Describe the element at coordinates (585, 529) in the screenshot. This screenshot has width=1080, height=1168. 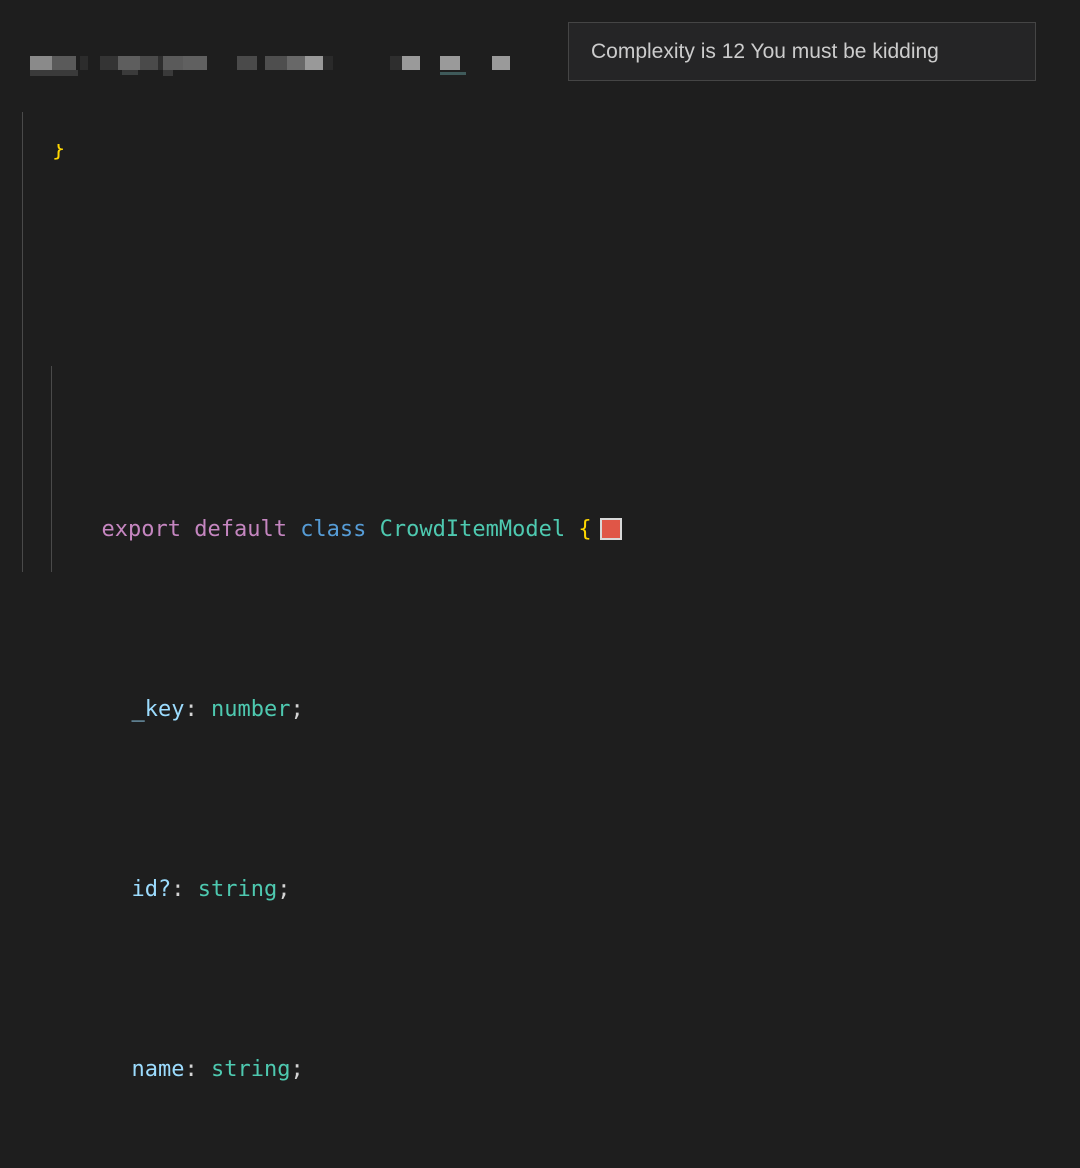
I see `token-open-brace: {` at that location.